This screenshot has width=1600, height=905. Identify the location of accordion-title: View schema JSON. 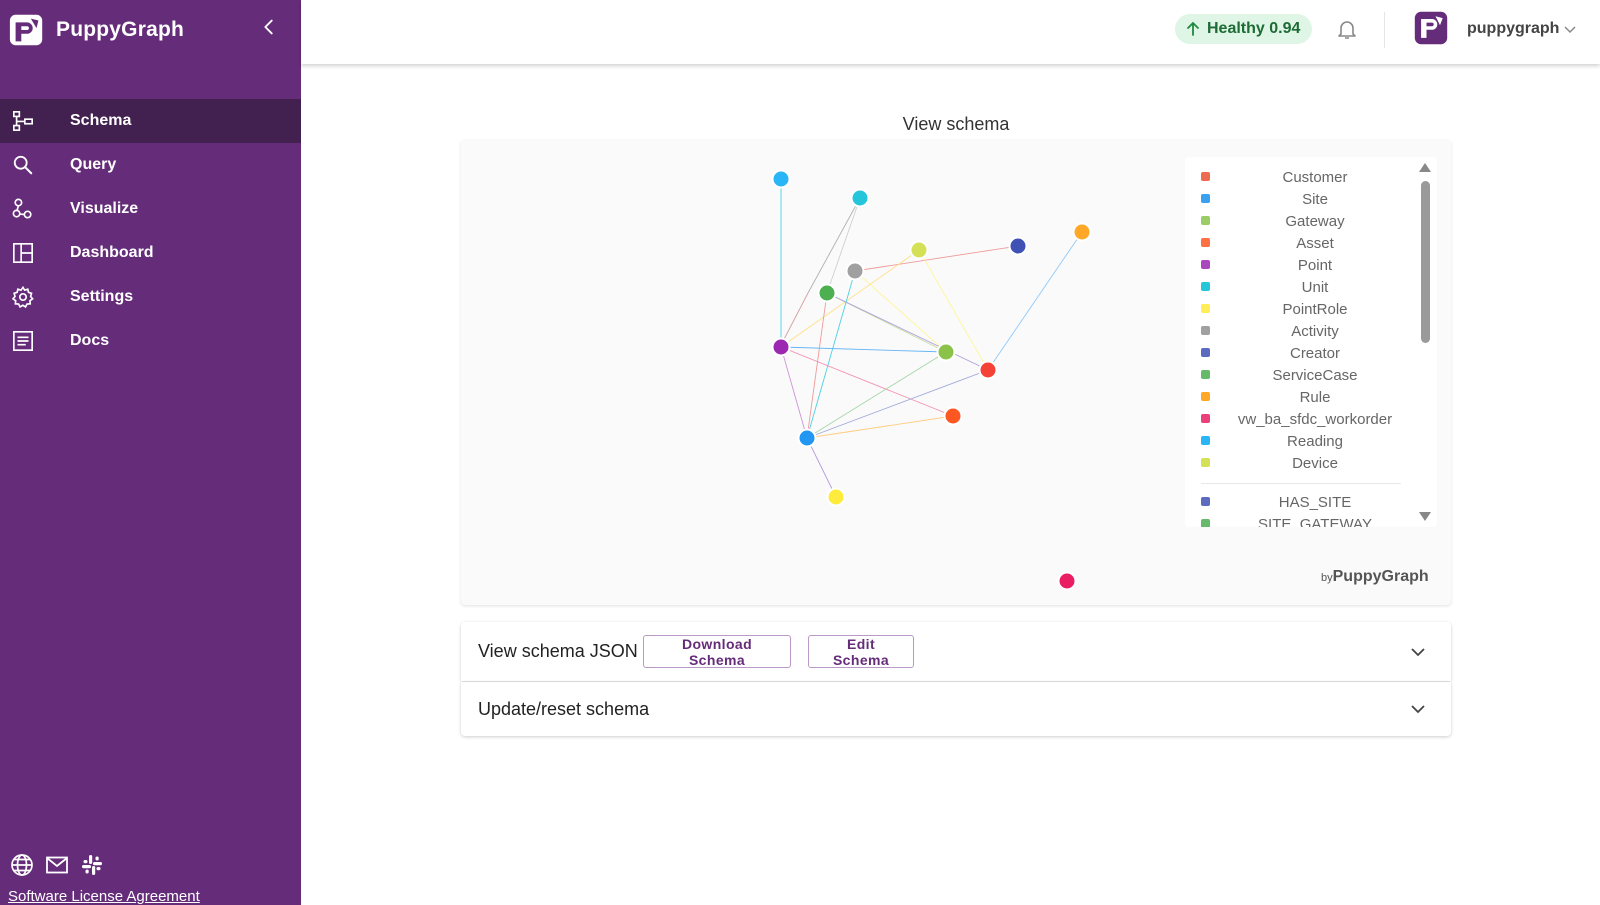
(558, 651).